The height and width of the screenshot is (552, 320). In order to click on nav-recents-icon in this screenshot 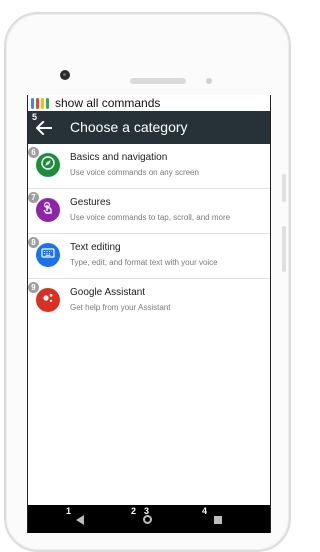, I will do `click(218, 520)`.